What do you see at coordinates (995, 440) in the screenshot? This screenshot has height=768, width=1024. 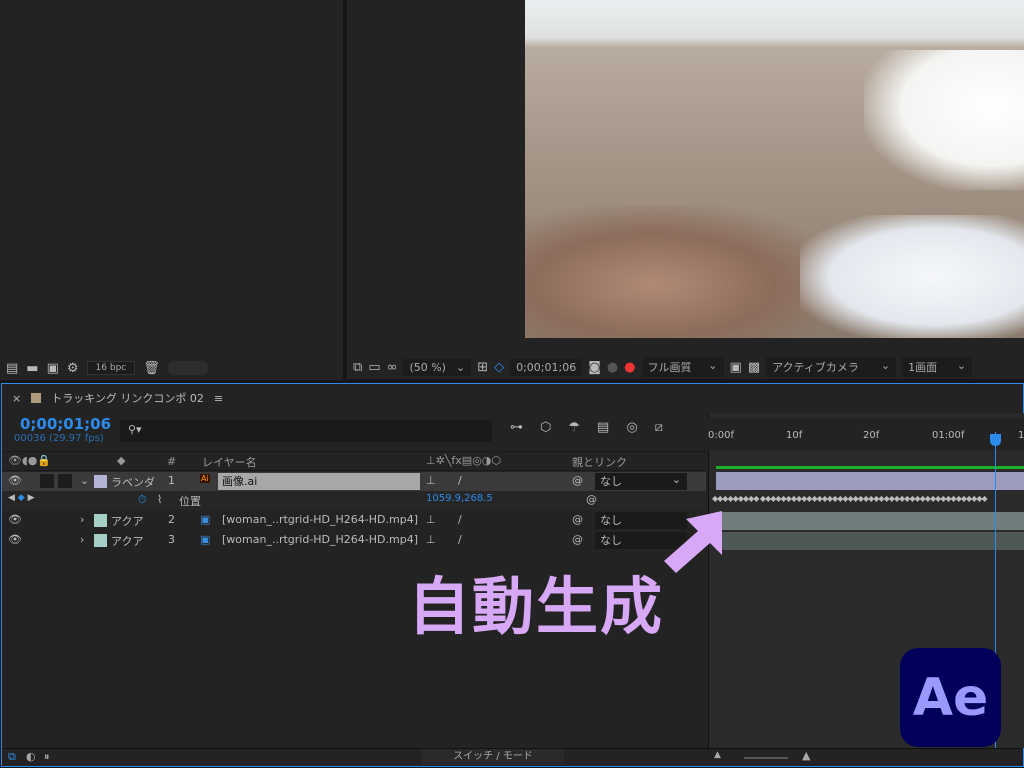 I see `playhead-handle` at bounding box center [995, 440].